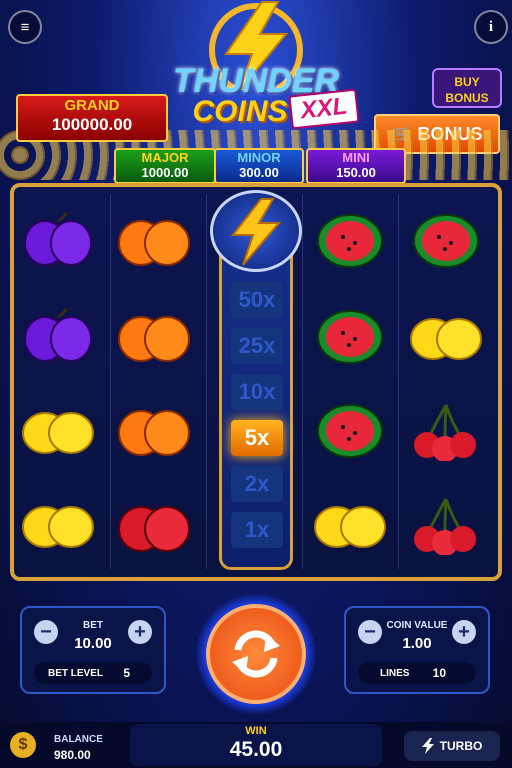 This screenshot has width=512, height=768. Describe the element at coordinates (461, 746) in the screenshot. I see `turbo-label: TURBO` at that location.